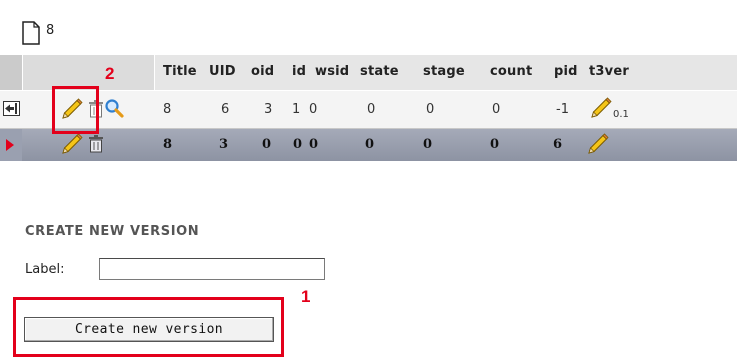 The image size is (737, 357). What do you see at coordinates (50, 30) in the screenshot?
I see `record-id: 8` at bounding box center [50, 30].